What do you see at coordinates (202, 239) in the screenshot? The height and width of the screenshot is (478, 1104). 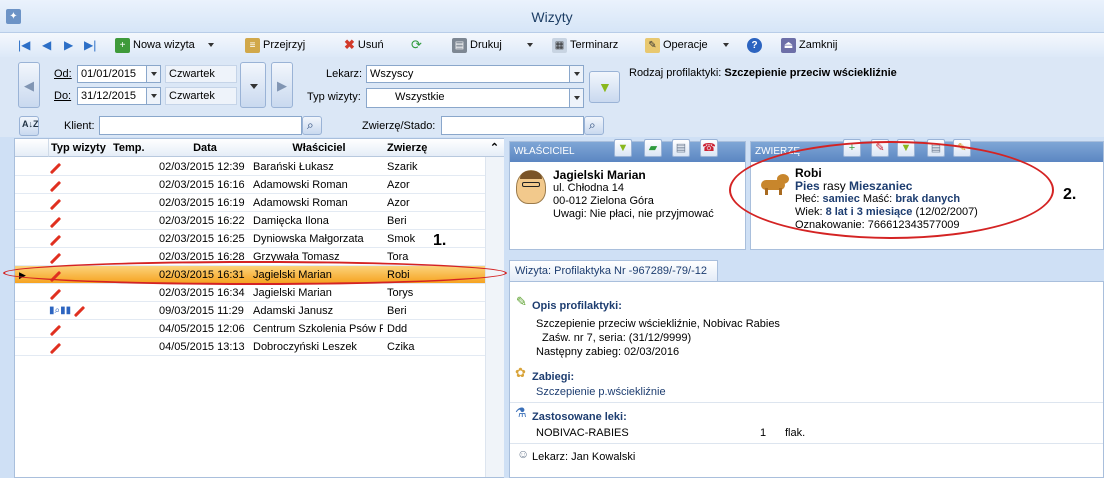 I see `visit-date: 02/03/2015 16:25` at bounding box center [202, 239].